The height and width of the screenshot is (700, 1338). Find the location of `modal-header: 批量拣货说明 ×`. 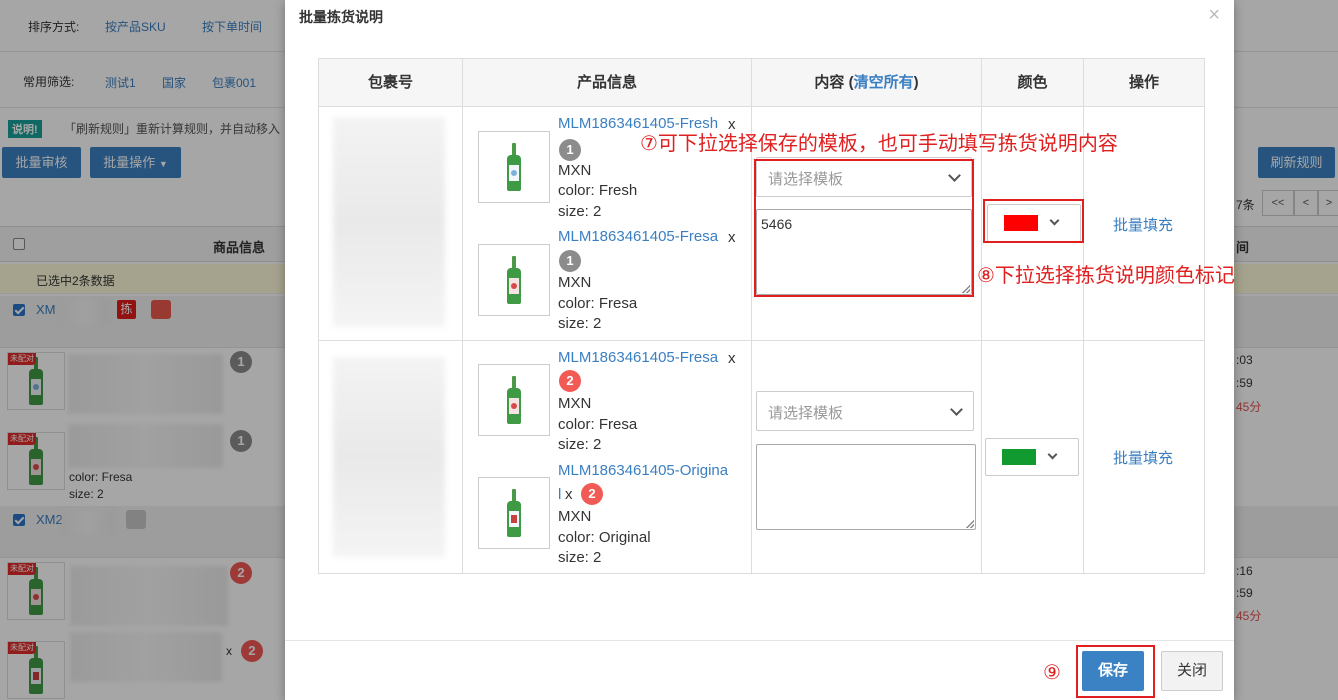

modal-header: 批量拣货说明 × is located at coordinates (759, 16).